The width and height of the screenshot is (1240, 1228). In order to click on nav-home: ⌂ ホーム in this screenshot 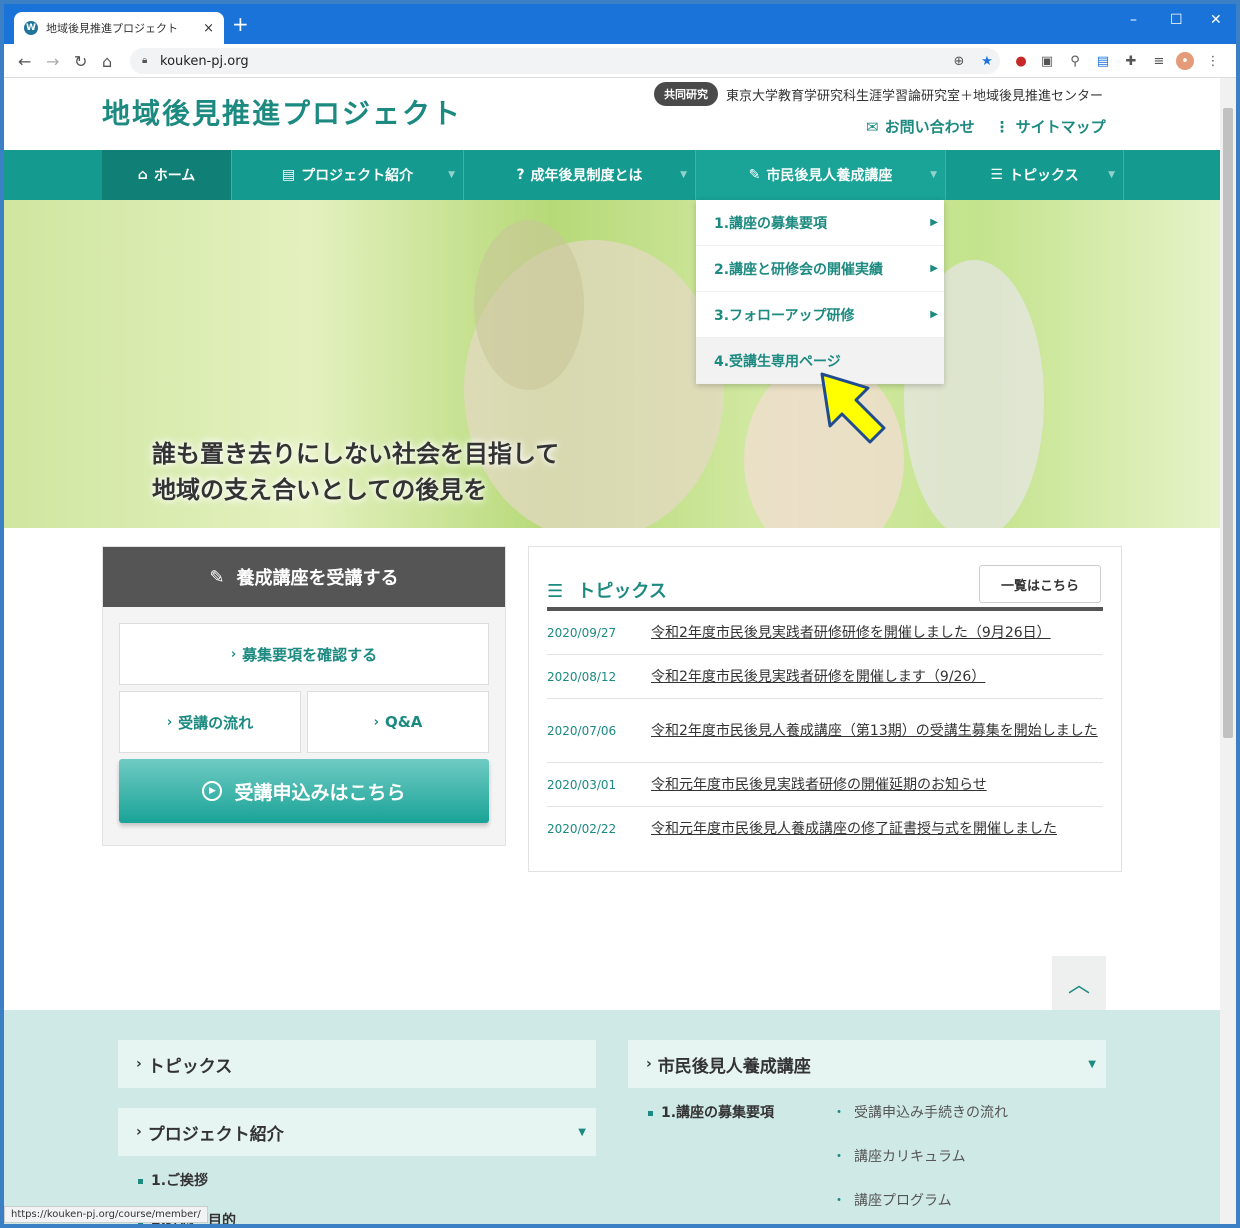, I will do `click(167, 175)`.